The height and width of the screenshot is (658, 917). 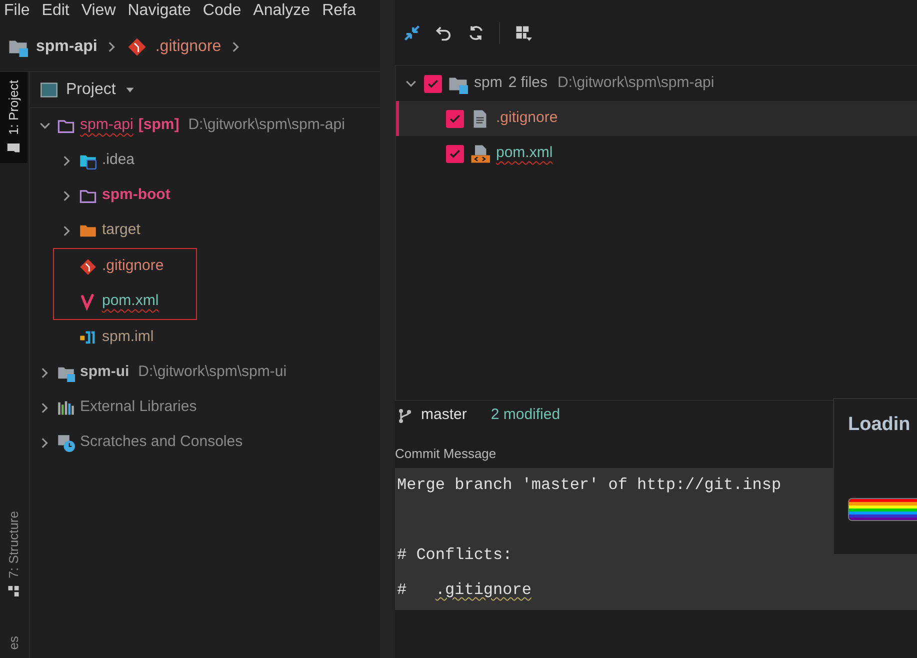 I want to click on change-status: 2 modified, so click(x=525, y=415).